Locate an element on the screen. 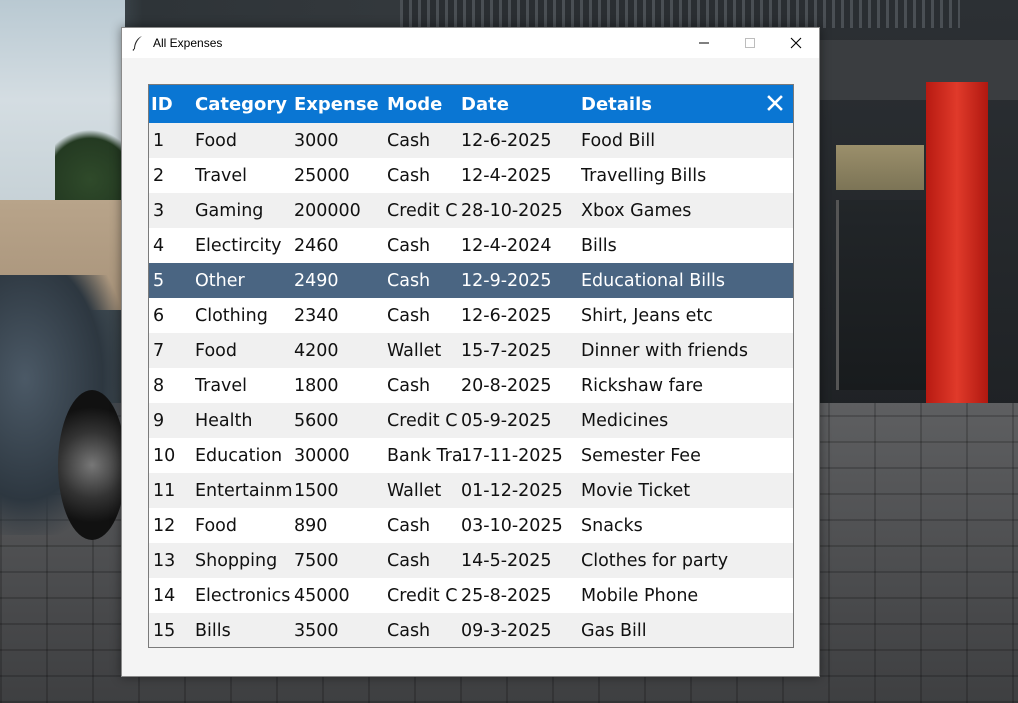 The height and width of the screenshot is (703, 1018). cell-details: Snacks is located at coordinates (612, 525).